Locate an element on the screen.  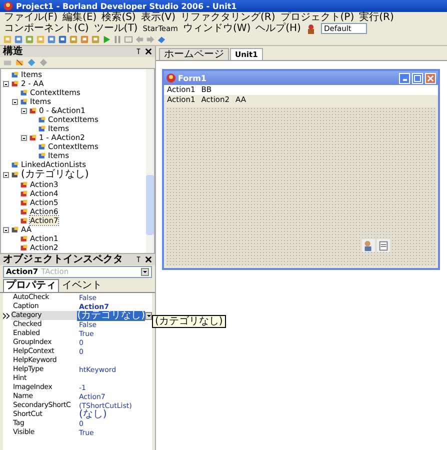
maximize-button is located at coordinates (417, 78).